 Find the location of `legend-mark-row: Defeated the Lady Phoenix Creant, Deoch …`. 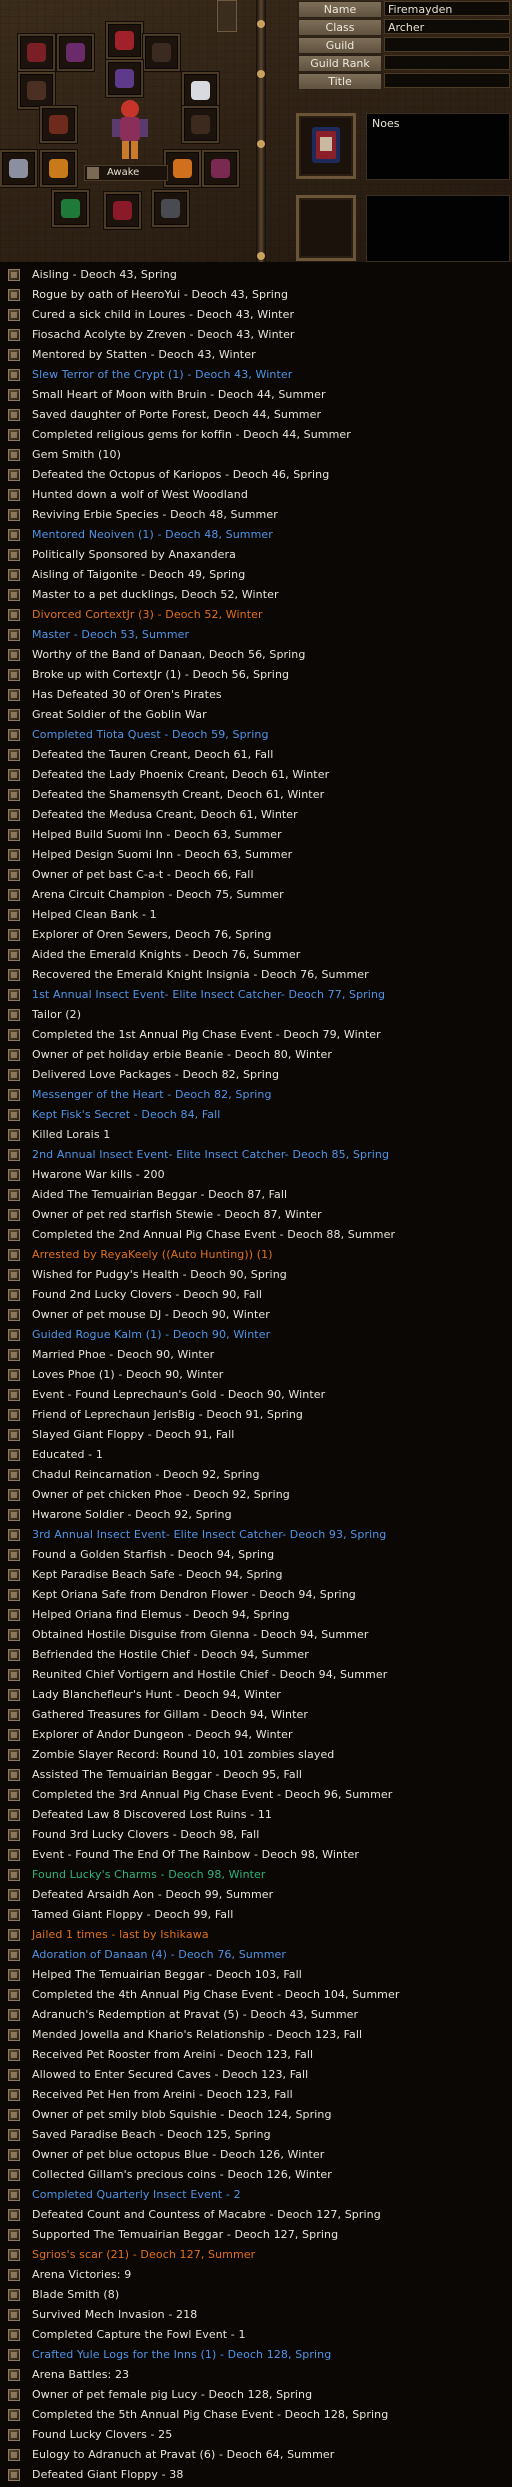

legend-mark-row: Defeated the Lady Phoenix Creant, Deoch … is located at coordinates (256, 775).